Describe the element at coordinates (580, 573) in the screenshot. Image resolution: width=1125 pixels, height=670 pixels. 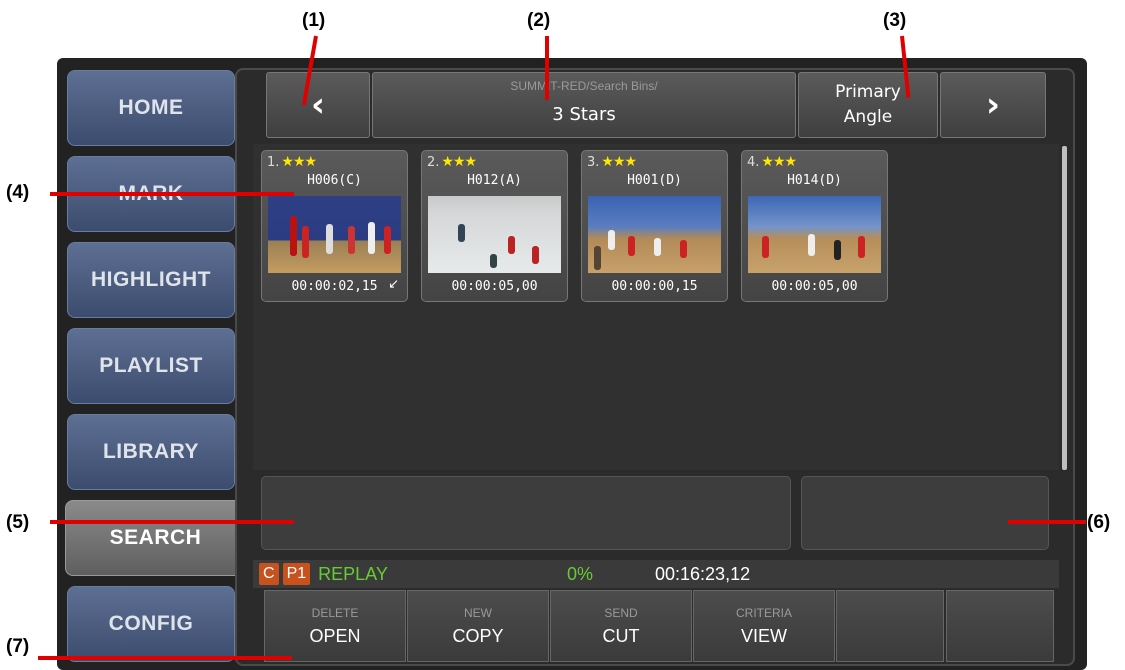
I see `progress-percent: 0%` at that location.